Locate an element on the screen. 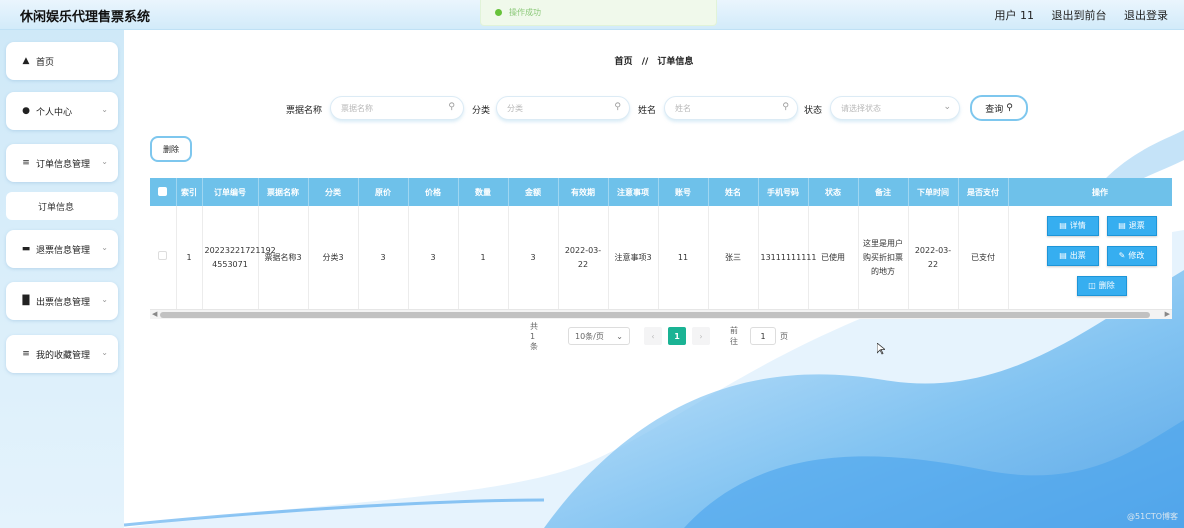  sidebar-item-order-management: ≡ 订单信息管理 ⌄ is located at coordinates (62, 163).